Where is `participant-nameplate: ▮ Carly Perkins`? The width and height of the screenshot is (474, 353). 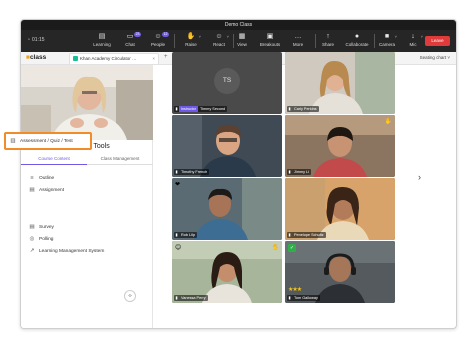
participant-nameplate: ▮ Carly Perkins is located at coordinates (303, 109).